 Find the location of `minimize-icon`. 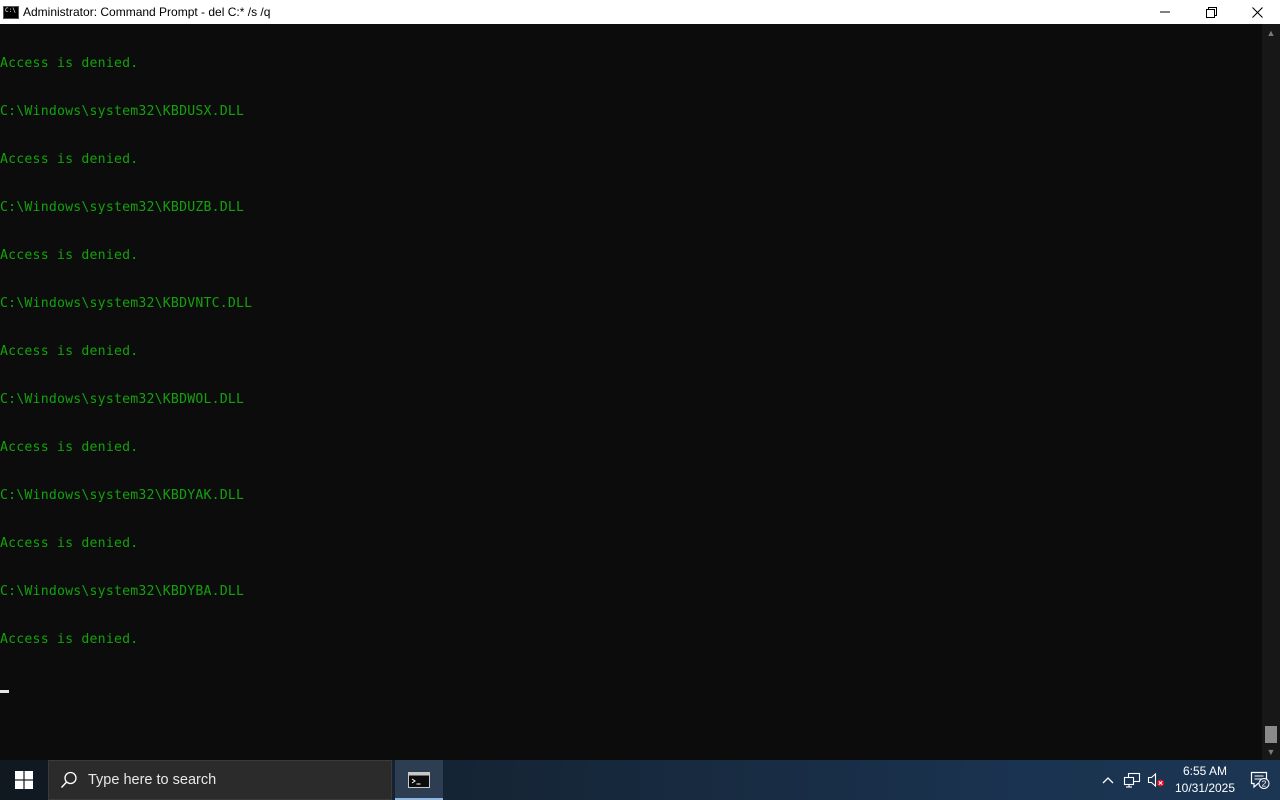

minimize-icon is located at coordinates (1165, 12).